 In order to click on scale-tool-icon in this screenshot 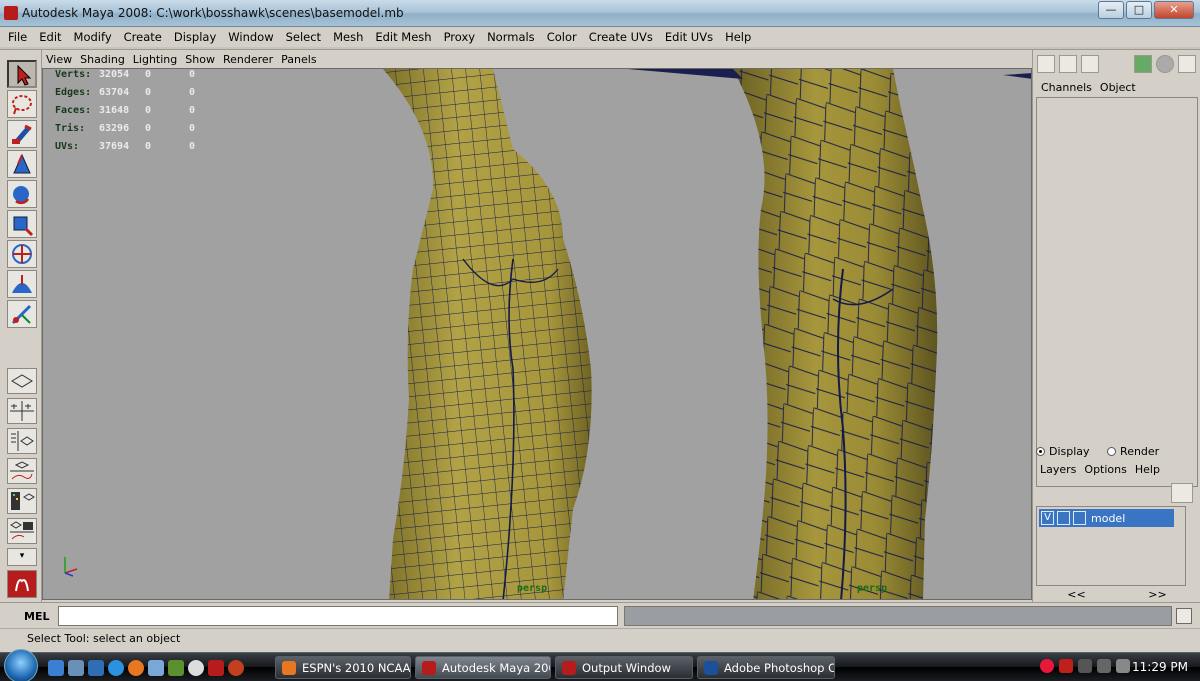, I will do `click(22, 224)`.